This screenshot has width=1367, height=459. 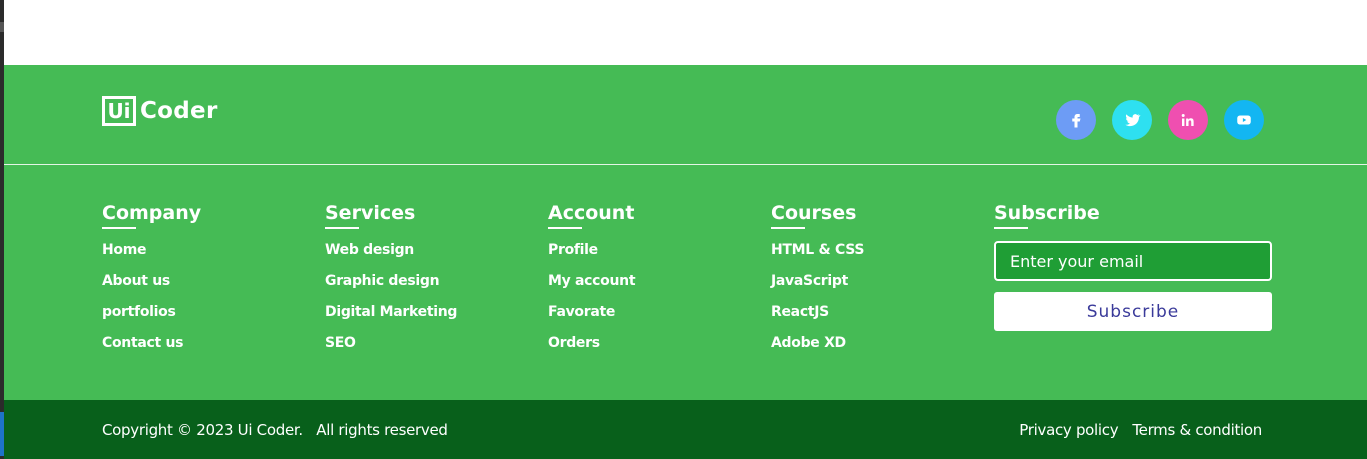 I want to click on logo-text: Coder, so click(x=179, y=111).